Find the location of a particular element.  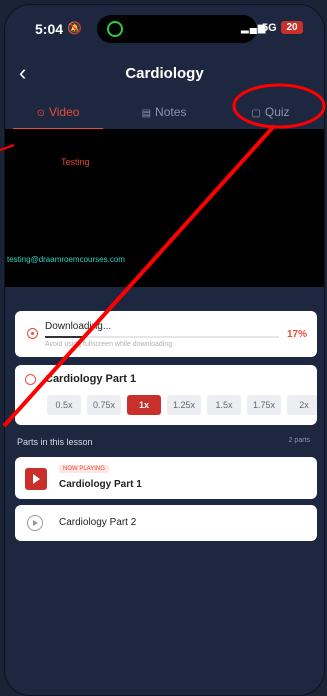

tab-notes-label: Notes is located at coordinates (171, 112).